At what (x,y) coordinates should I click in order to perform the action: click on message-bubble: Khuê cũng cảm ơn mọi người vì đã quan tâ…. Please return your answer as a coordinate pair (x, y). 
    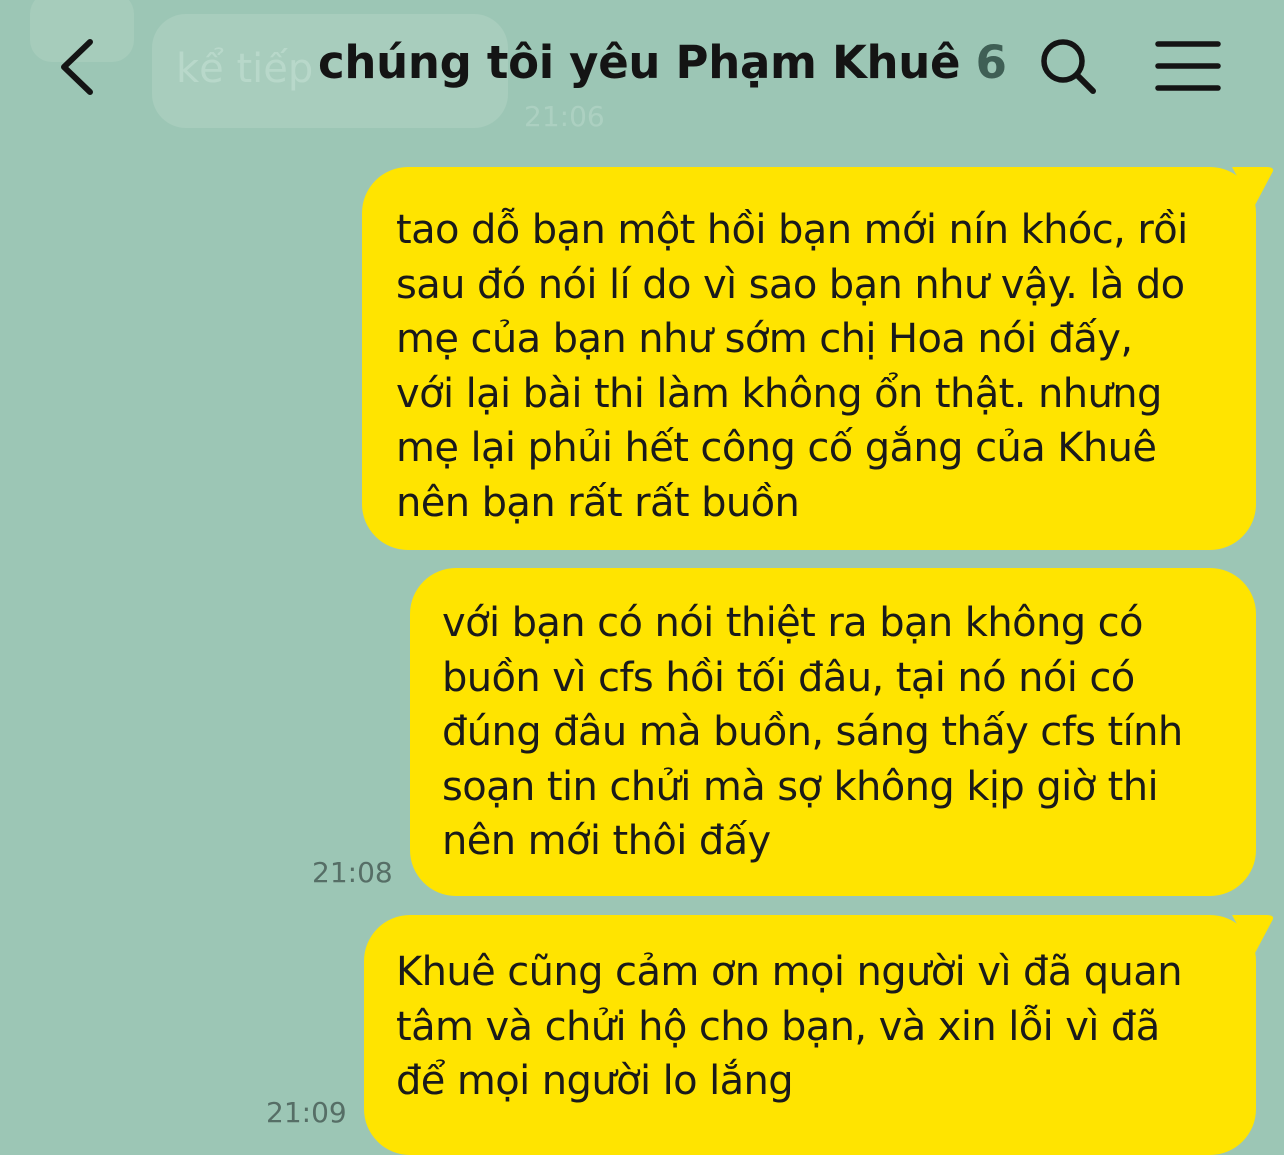
    Looking at the image, I should click on (810, 1035).